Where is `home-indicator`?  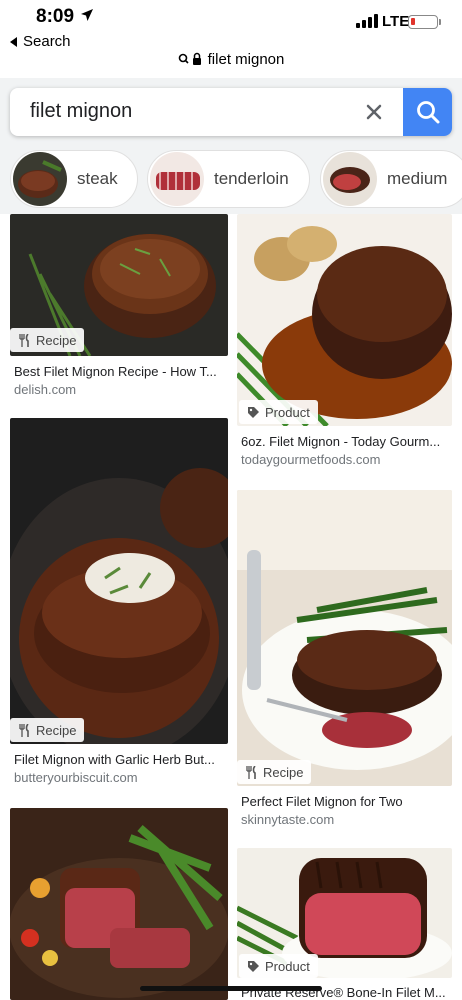 home-indicator is located at coordinates (231, 988).